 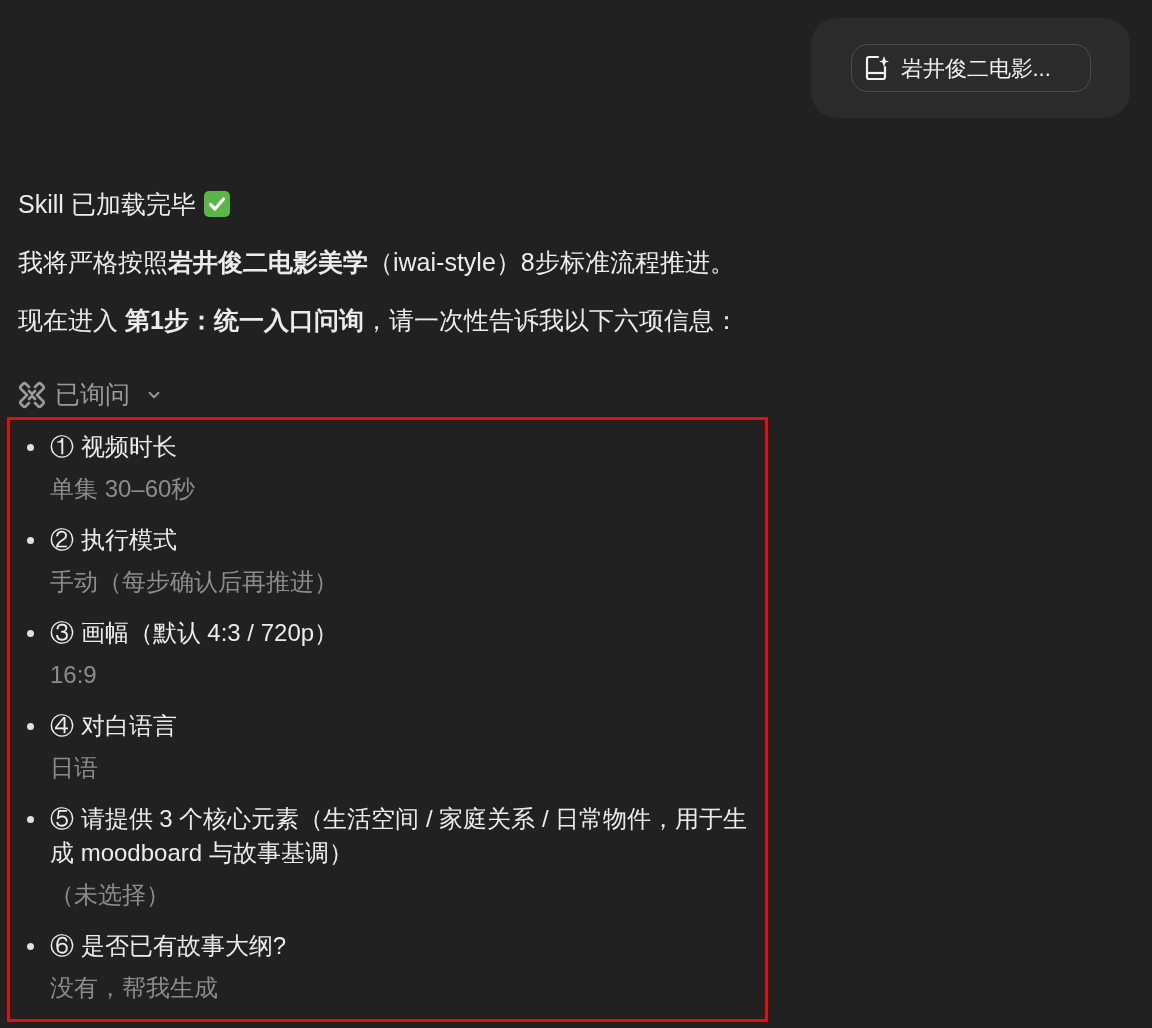 I want to click on question-text: ② 执行模式, so click(x=114, y=540).